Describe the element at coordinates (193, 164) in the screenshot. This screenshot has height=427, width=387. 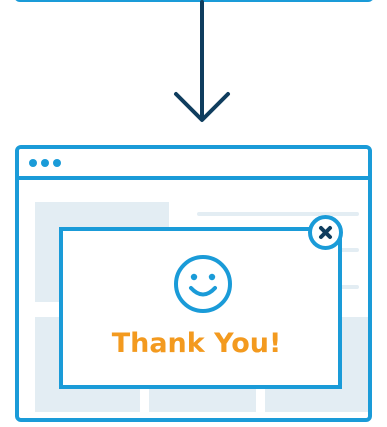
I see `window-title-bar` at that location.